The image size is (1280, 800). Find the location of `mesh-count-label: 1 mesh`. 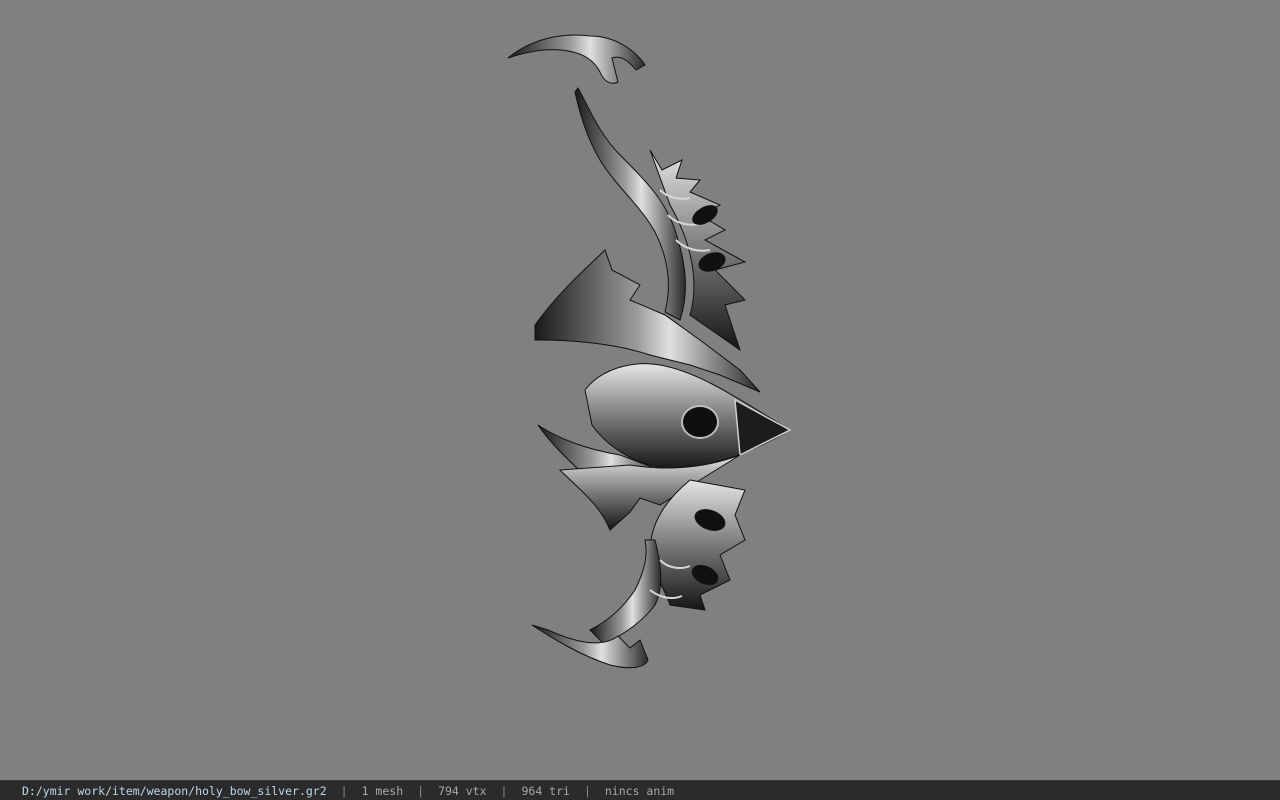

mesh-count-label: 1 mesh is located at coordinates (382, 790).